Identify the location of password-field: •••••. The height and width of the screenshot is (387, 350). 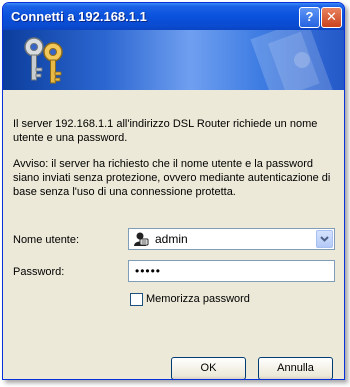
(231, 271).